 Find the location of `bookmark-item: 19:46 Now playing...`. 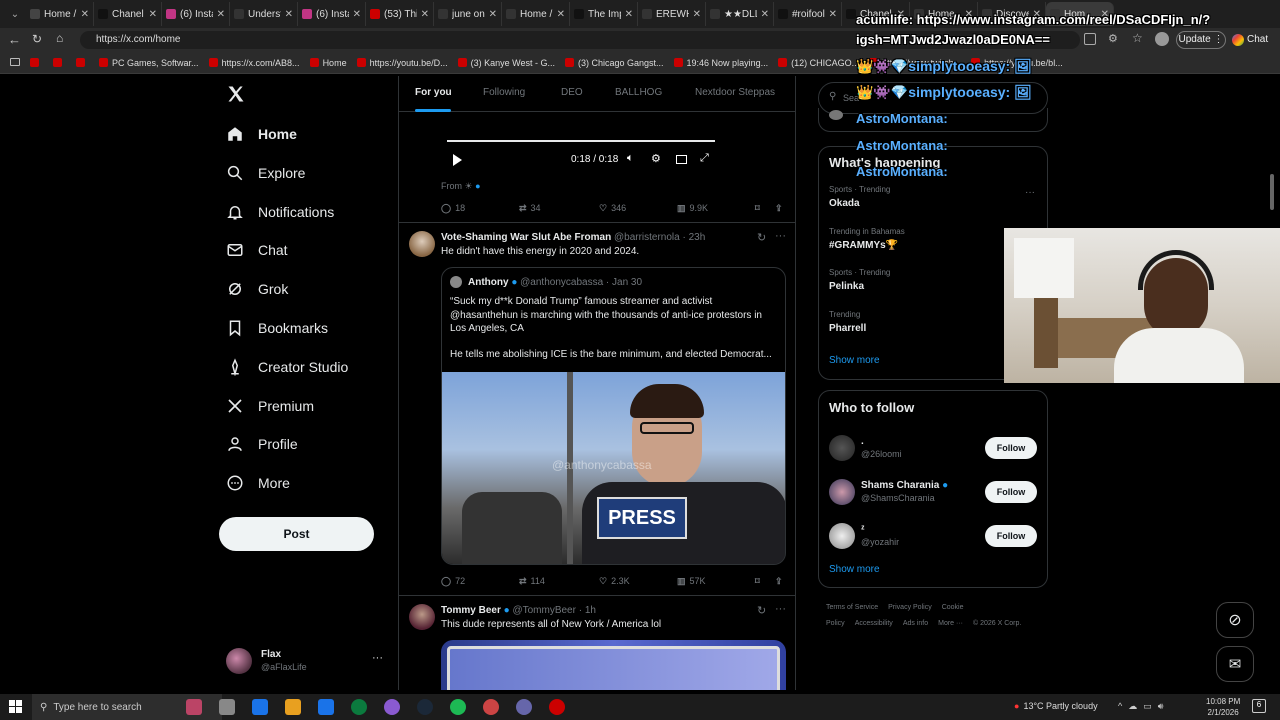

bookmark-item: 19:46 Now playing... is located at coordinates (720, 63).